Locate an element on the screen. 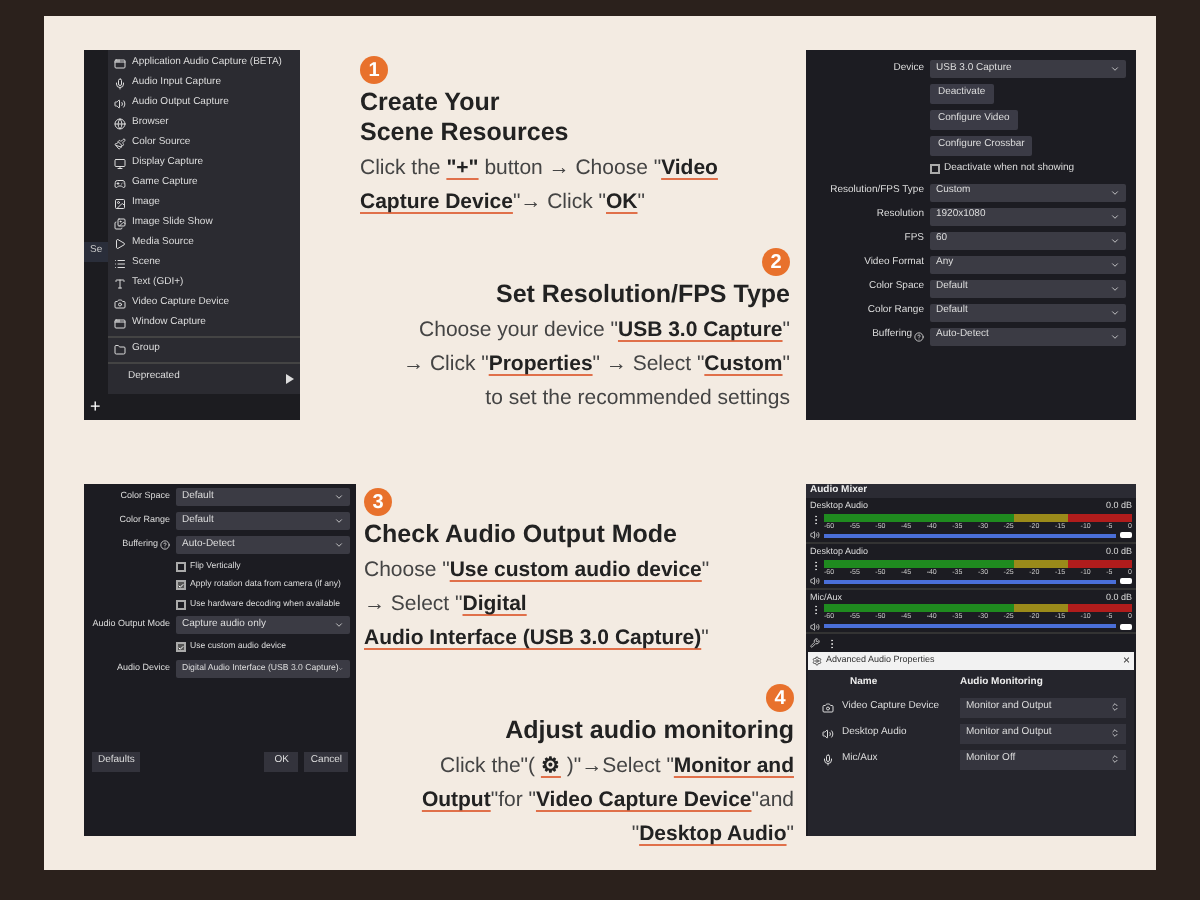 Image resolution: width=1200 pixels, height=900 pixels. globe-icon is located at coordinates (120, 124).